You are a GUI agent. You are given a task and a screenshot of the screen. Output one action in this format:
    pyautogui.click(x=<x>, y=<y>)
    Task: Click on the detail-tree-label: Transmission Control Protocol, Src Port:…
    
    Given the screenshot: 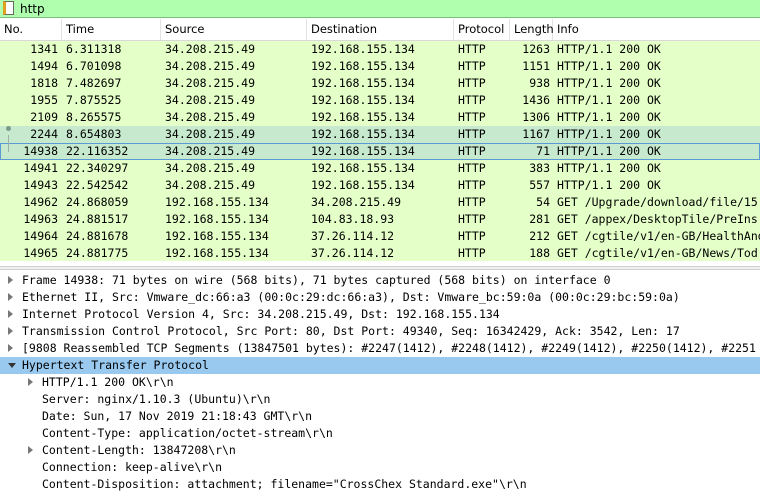 What is the action you would take?
    pyautogui.click(x=351, y=331)
    